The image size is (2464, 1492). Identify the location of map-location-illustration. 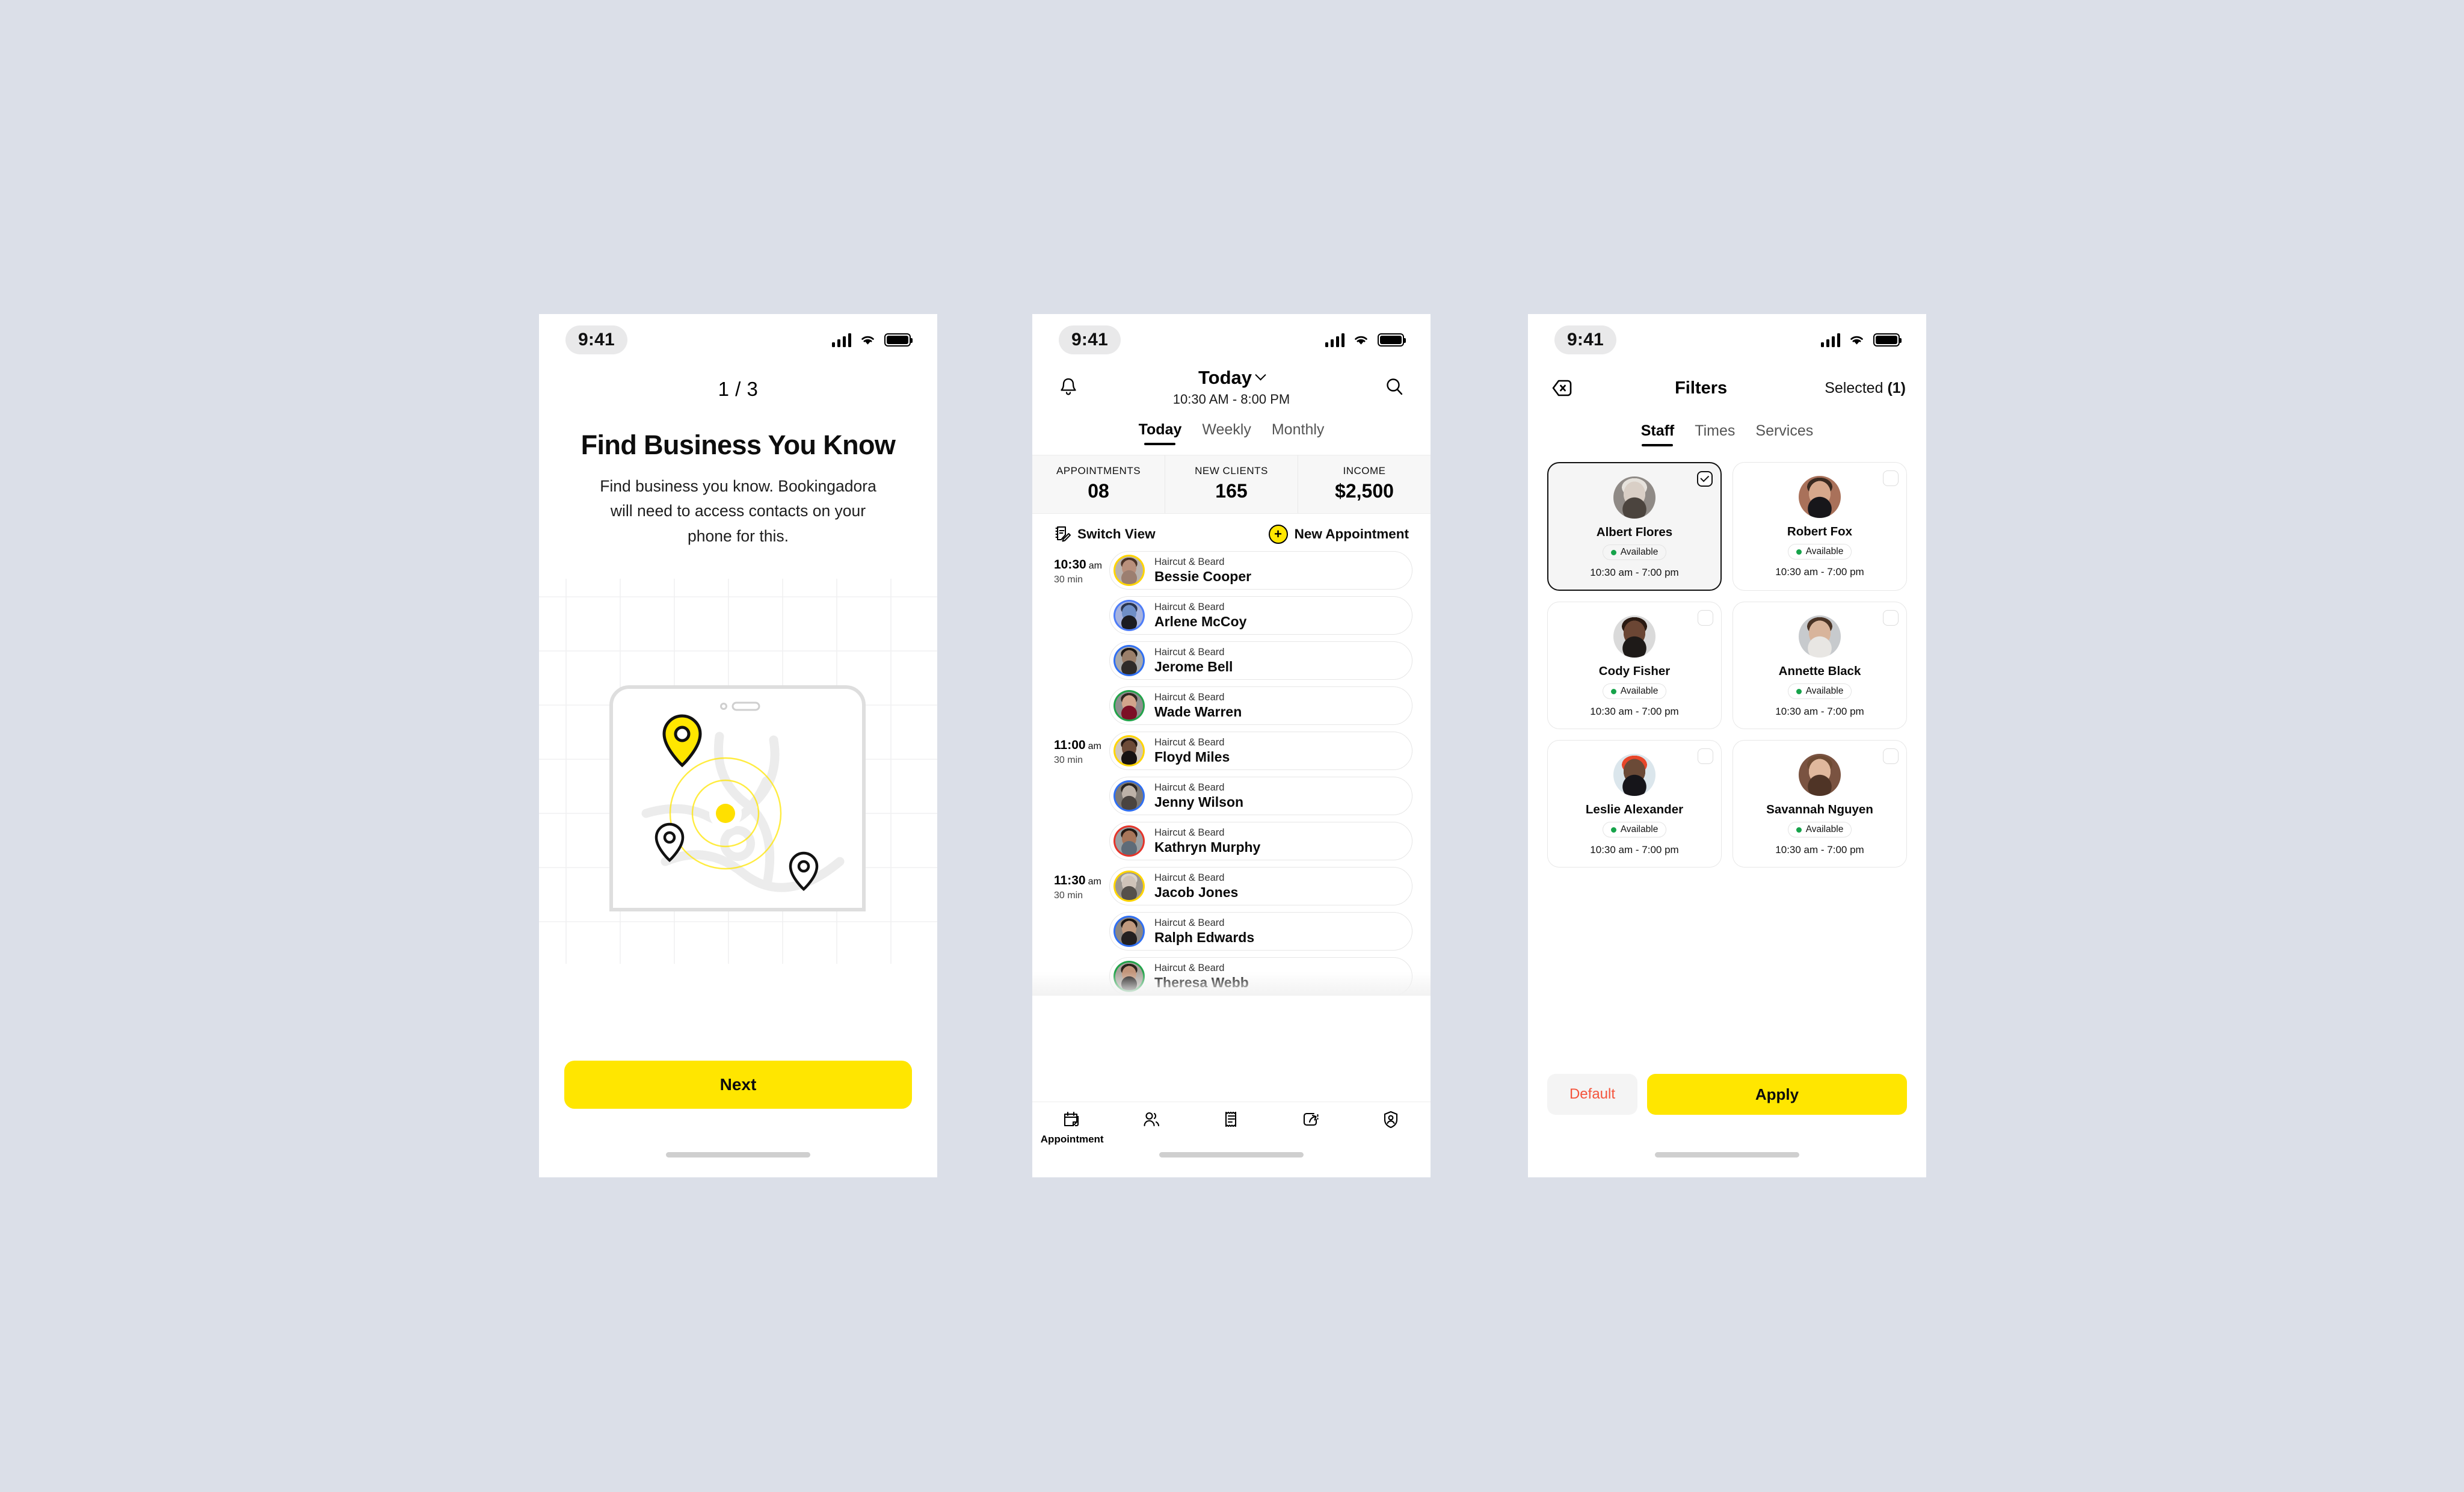
(738, 771).